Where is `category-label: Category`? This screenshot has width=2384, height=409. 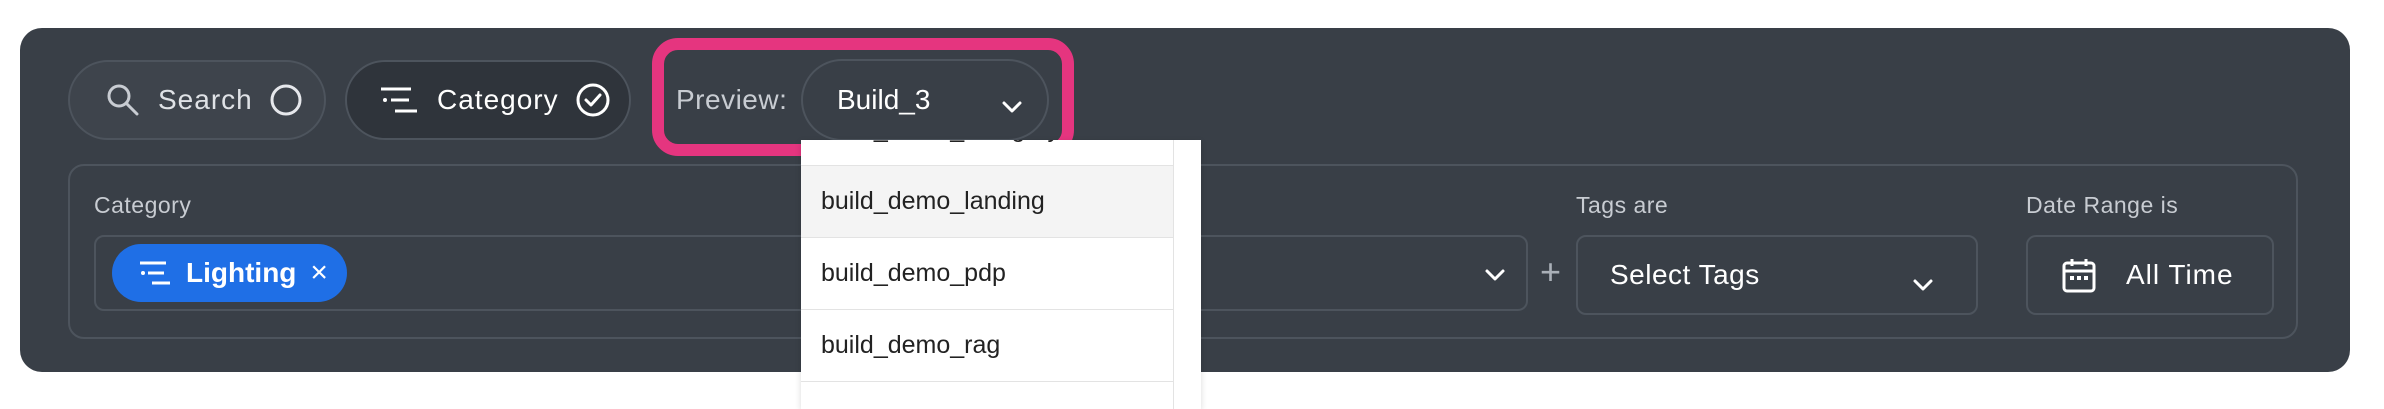
category-label: Category is located at coordinates (498, 99).